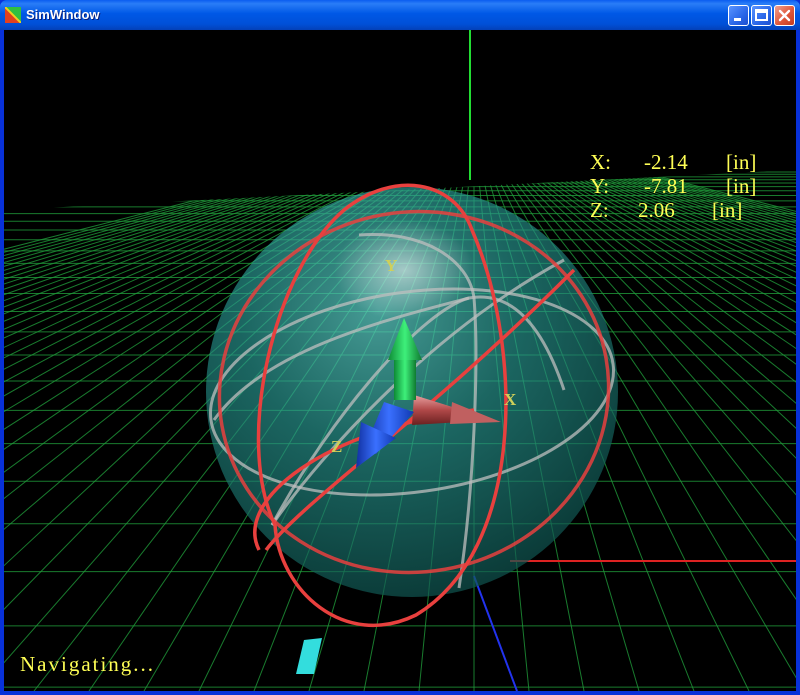  I want to click on maximize-button, so click(761, 15).